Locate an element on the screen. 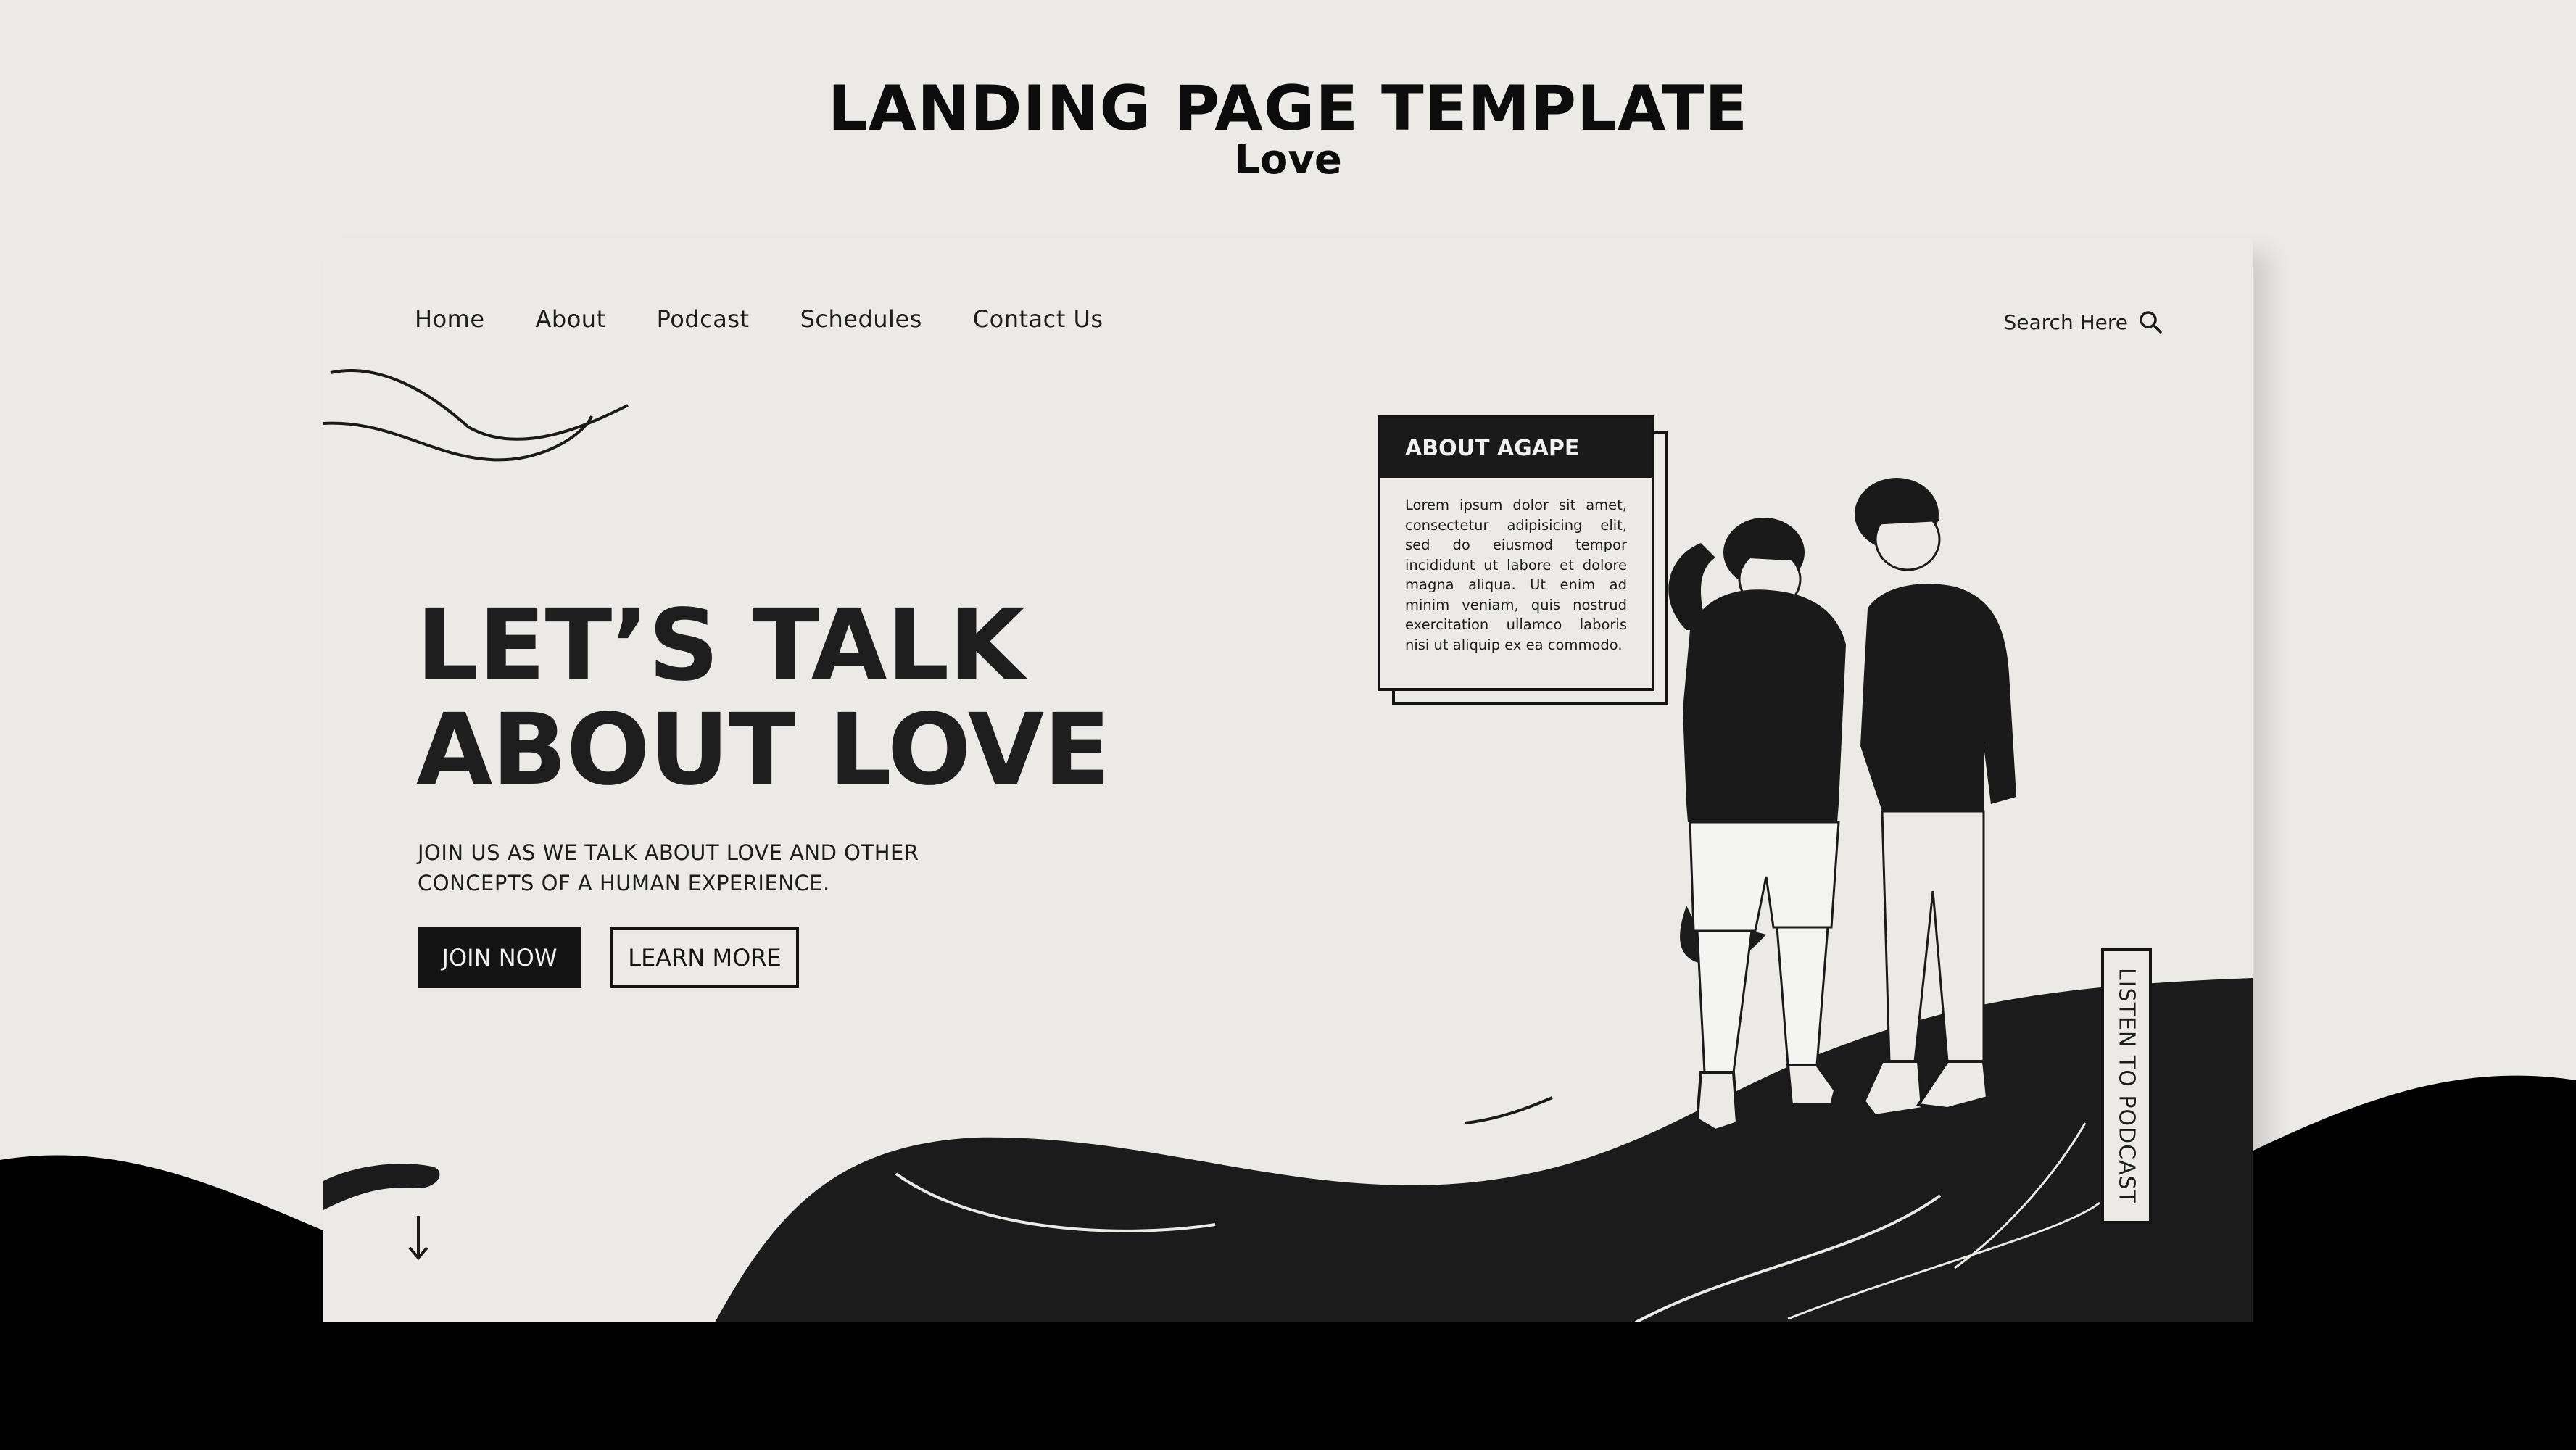 The image size is (2576, 1450). page-subtitle: Love is located at coordinates (1288, 160).